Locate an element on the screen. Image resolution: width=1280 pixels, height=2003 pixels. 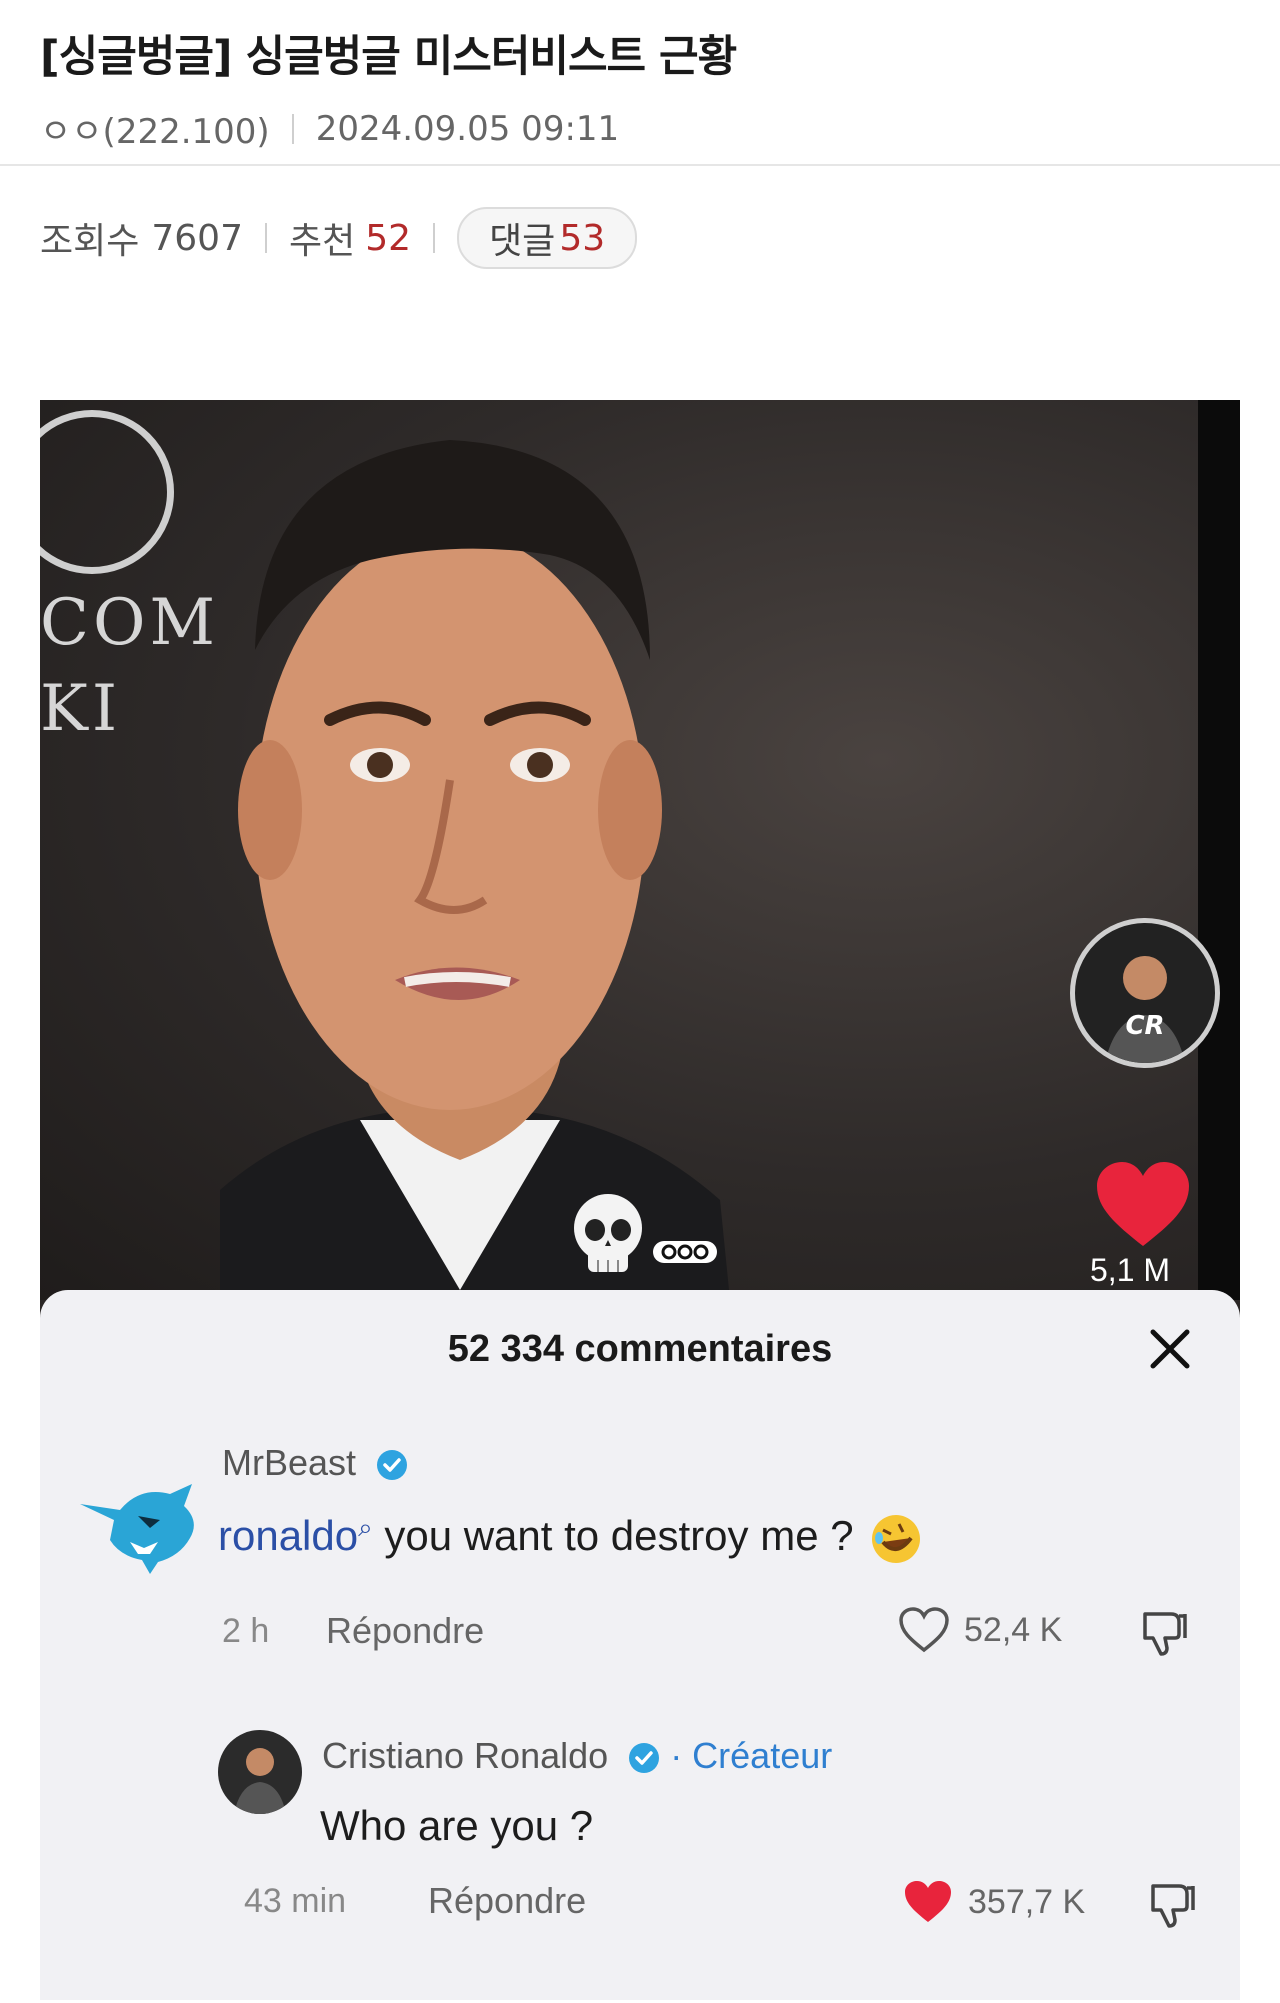
heart-outline-icon is located at coordinates (924, 1630).